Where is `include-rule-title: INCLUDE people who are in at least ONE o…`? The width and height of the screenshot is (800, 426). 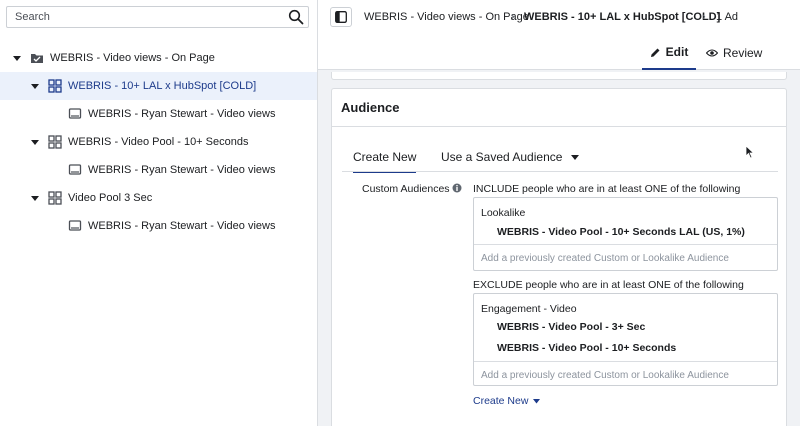
include-rule-title: INCLUDE people who are in at least ONE o… is located at coordinates (607, 189).